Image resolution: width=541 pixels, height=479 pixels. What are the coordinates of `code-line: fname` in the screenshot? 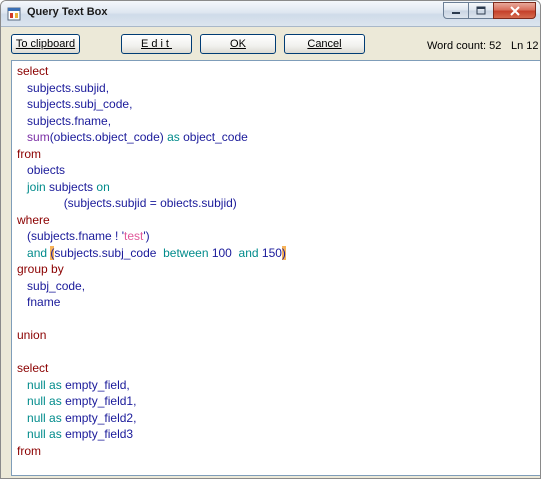 It's located at (38, 302).